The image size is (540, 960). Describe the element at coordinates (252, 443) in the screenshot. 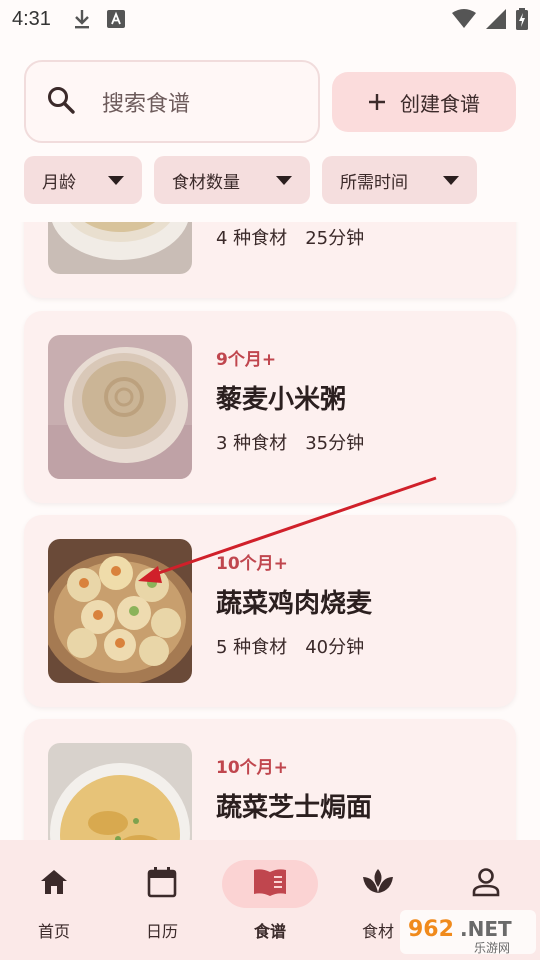

I see `recipe-ingredient-count: 3 种食材` at that location.